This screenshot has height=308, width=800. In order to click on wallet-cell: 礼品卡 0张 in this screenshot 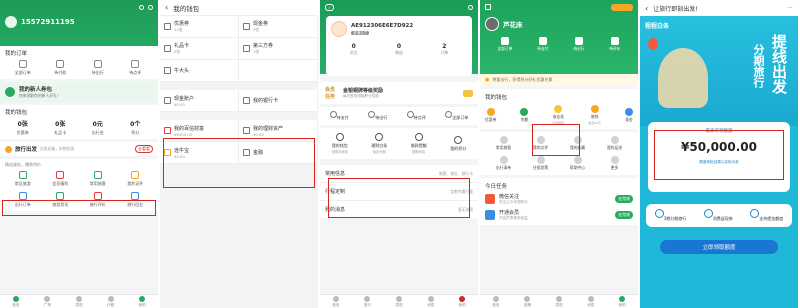, I will do `click(199, 49)`.